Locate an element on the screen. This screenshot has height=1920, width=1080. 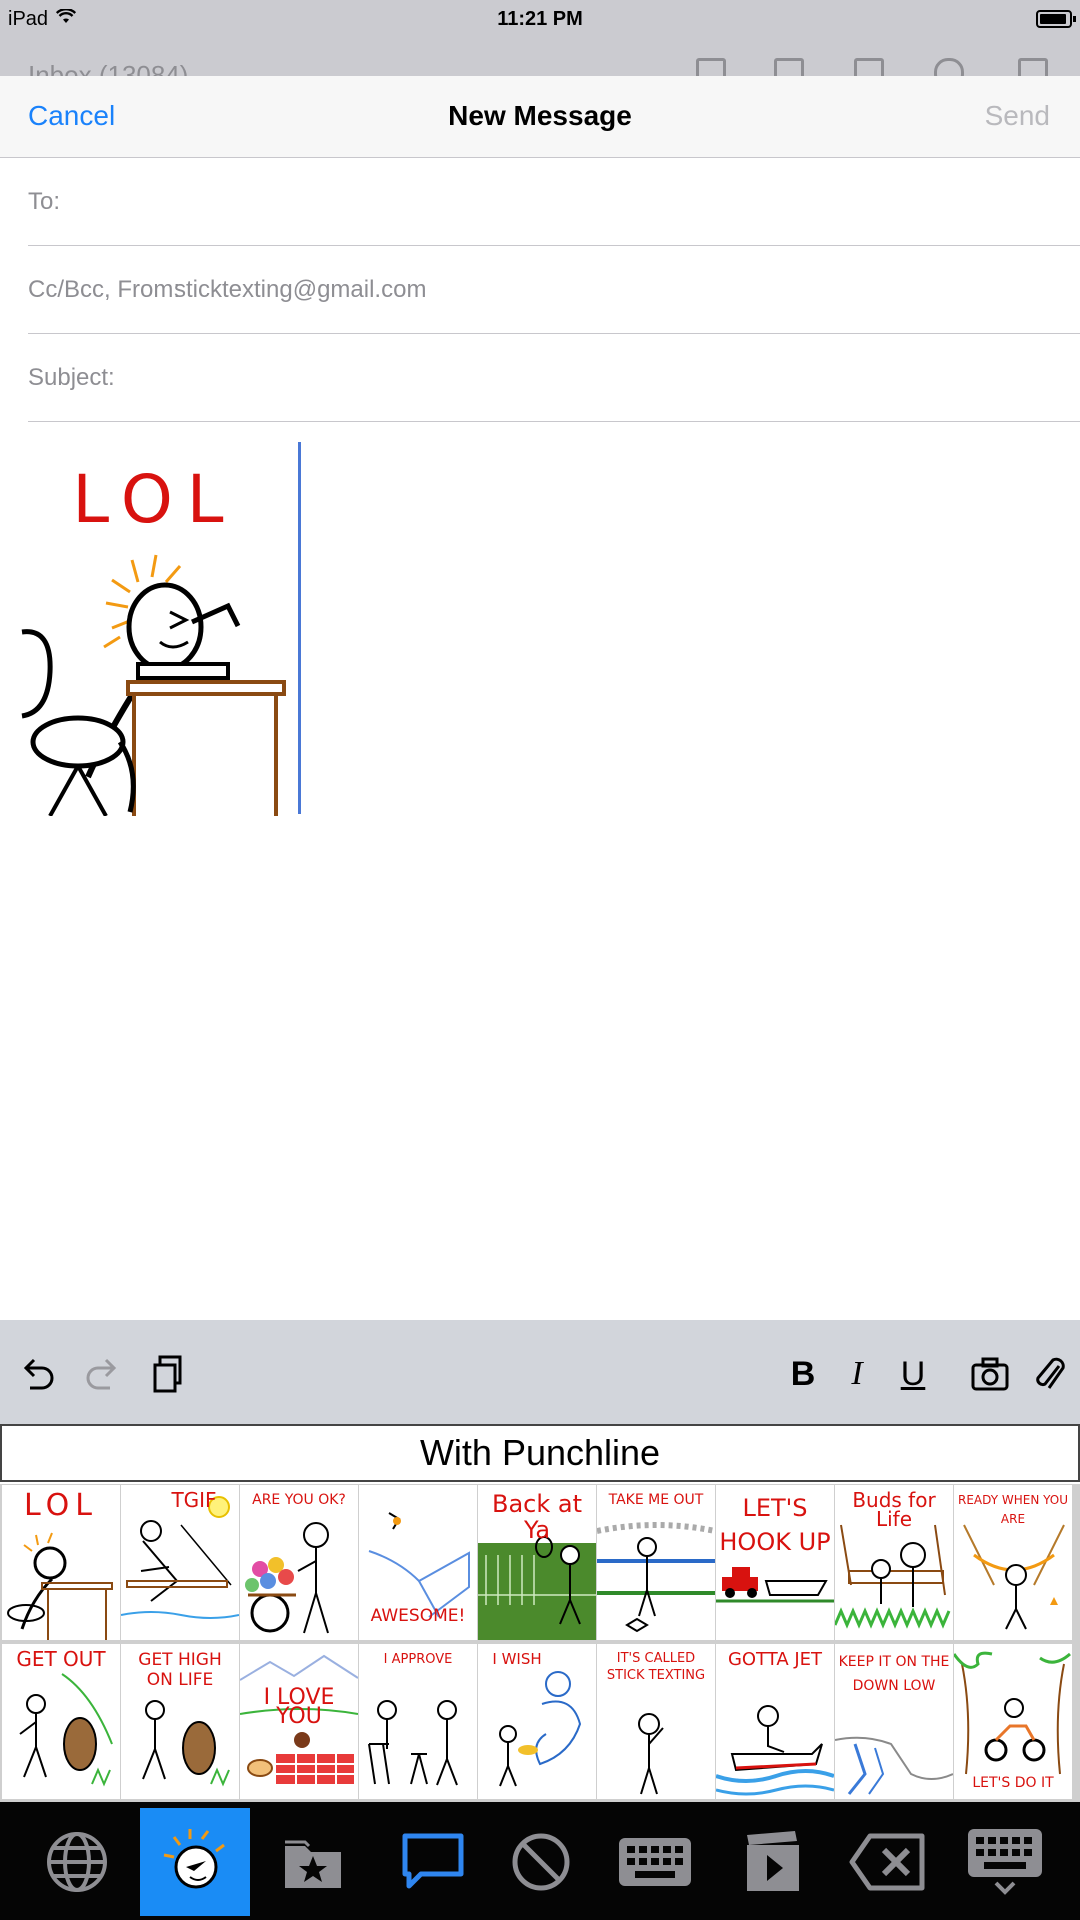
folder-icon is located at coordinates (789, 67).